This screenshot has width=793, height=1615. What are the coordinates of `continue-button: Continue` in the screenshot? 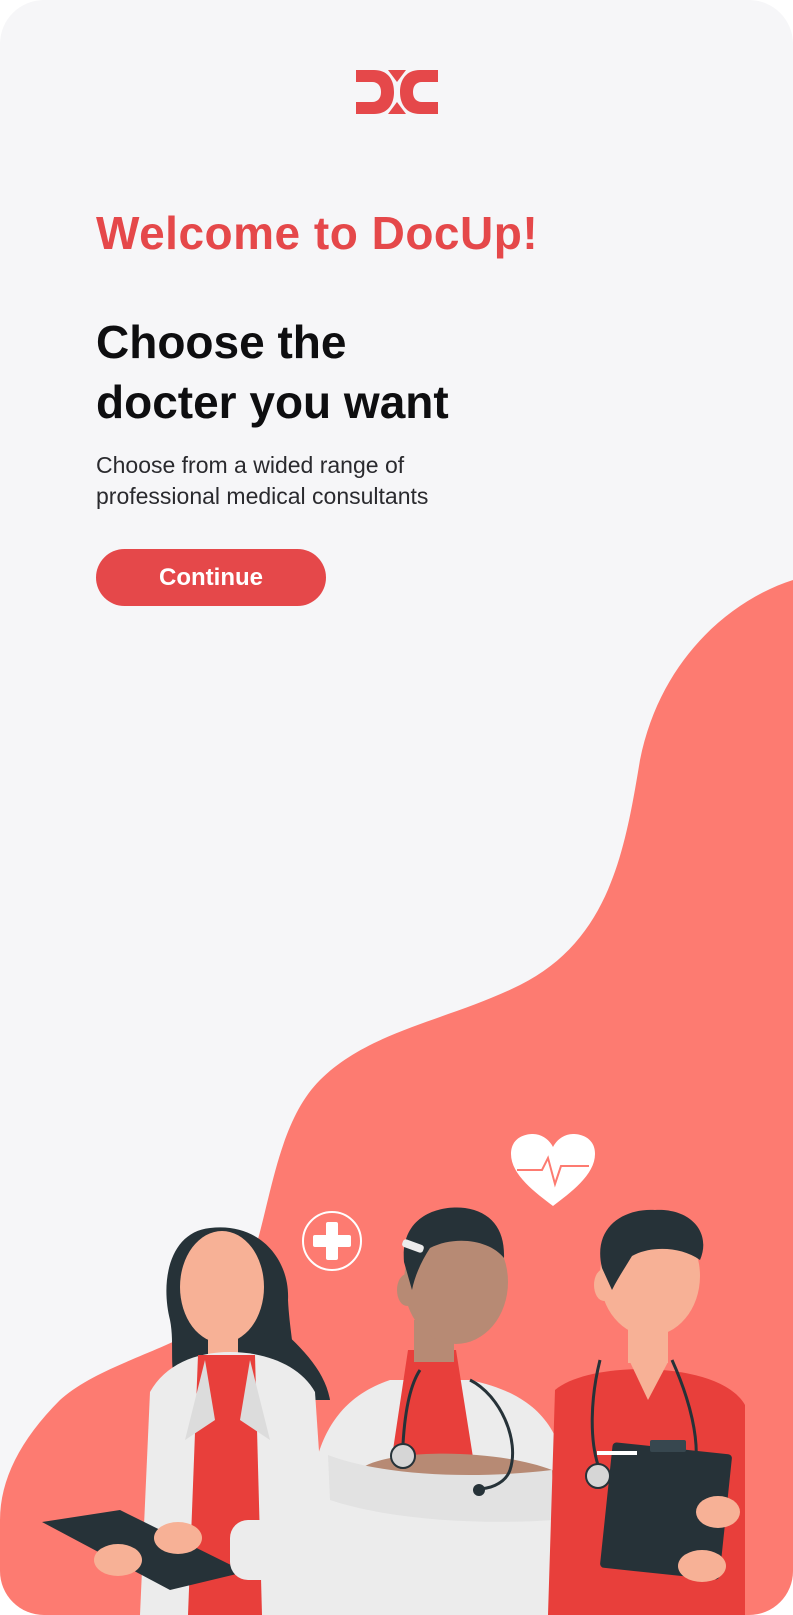 It's located at (211, 577).